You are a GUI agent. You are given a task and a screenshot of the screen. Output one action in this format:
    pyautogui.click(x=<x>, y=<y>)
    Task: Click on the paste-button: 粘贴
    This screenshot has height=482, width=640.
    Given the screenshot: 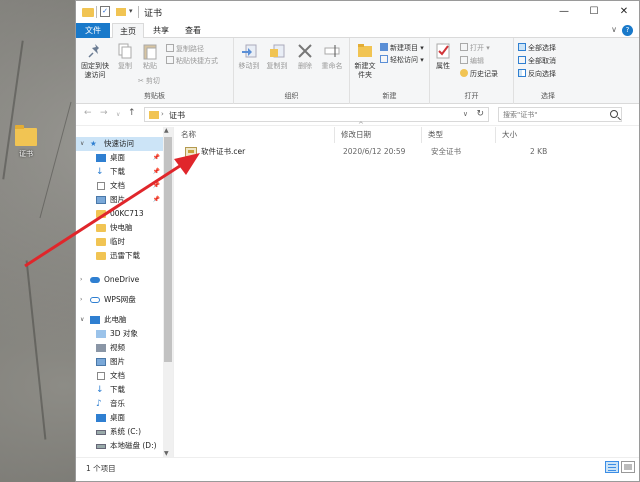 What is the action you would take?
    pyautogui.click(x=150, y=56)
    